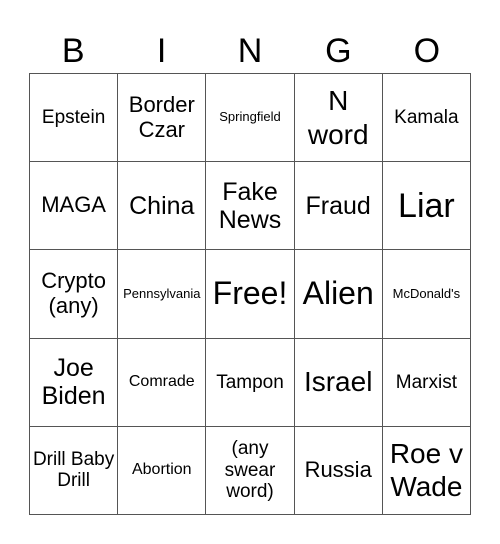 Image resolution: width=500 pixels, height=544 pixels. What do you see at coordinates (250, 118) in the screenshot?
I see `bingo-cell: Springfield` at bounding box center [250, 118].